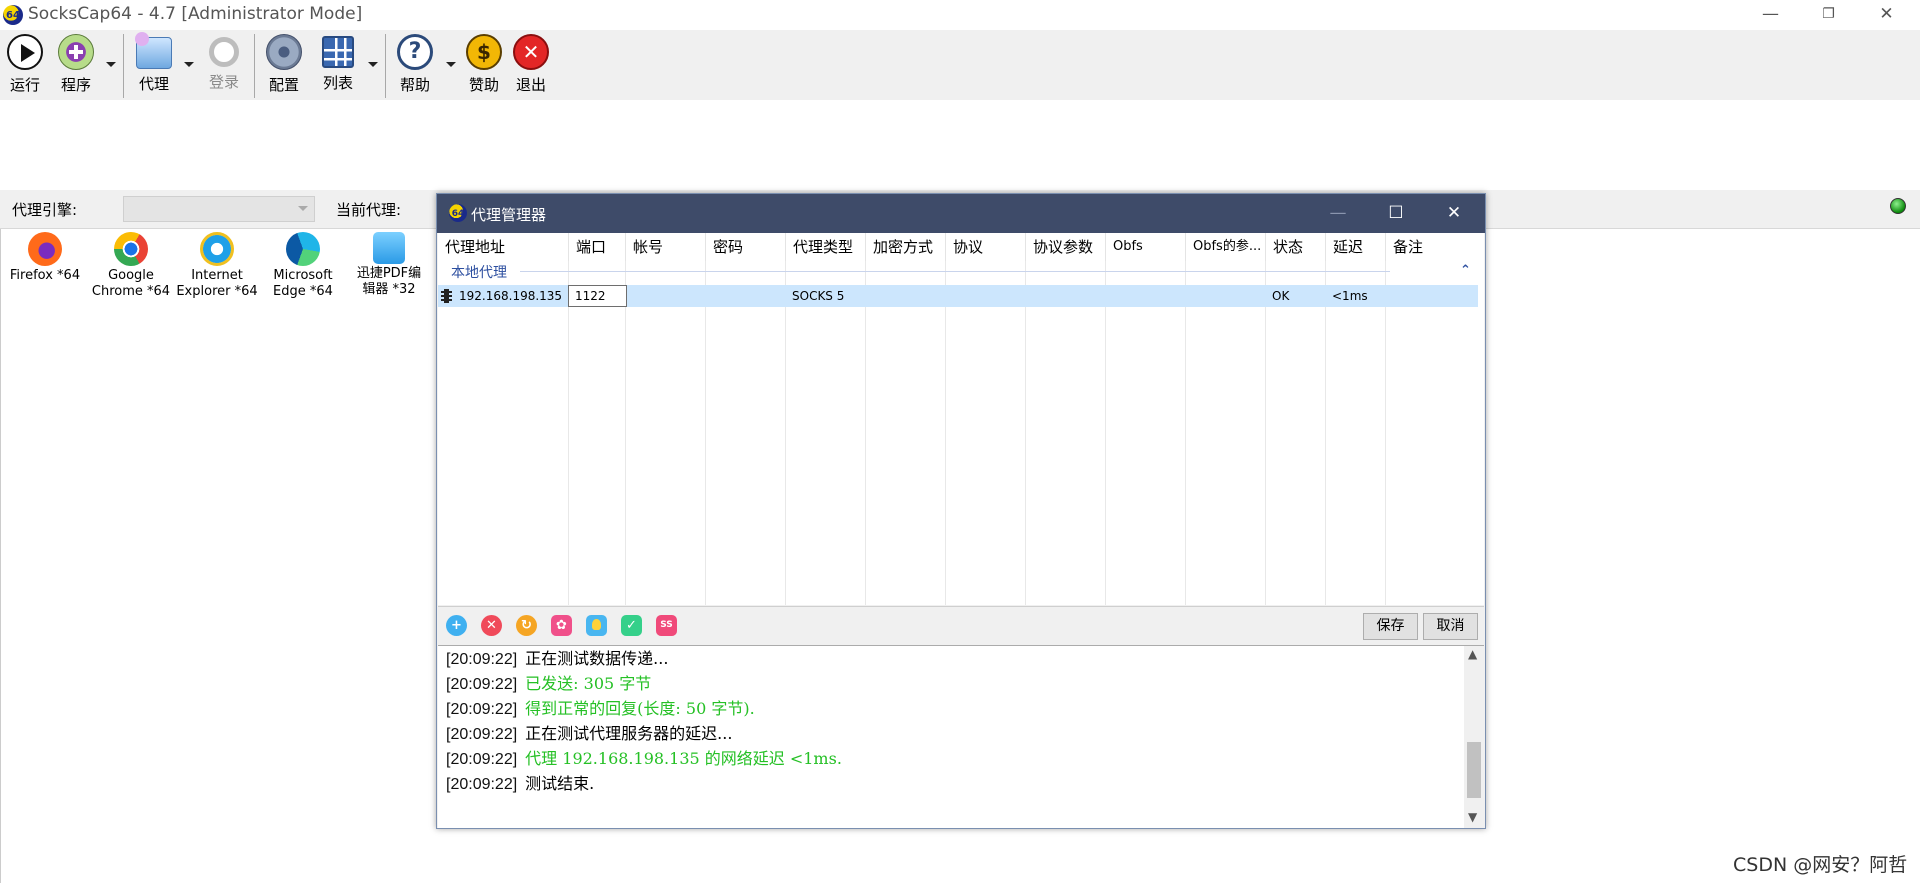 This screenshot has width=1920, height=883. What do you see at coordinates (224, 63) in the screenshot?
I see `login-button: 登录` at bounding box center [224, 63].